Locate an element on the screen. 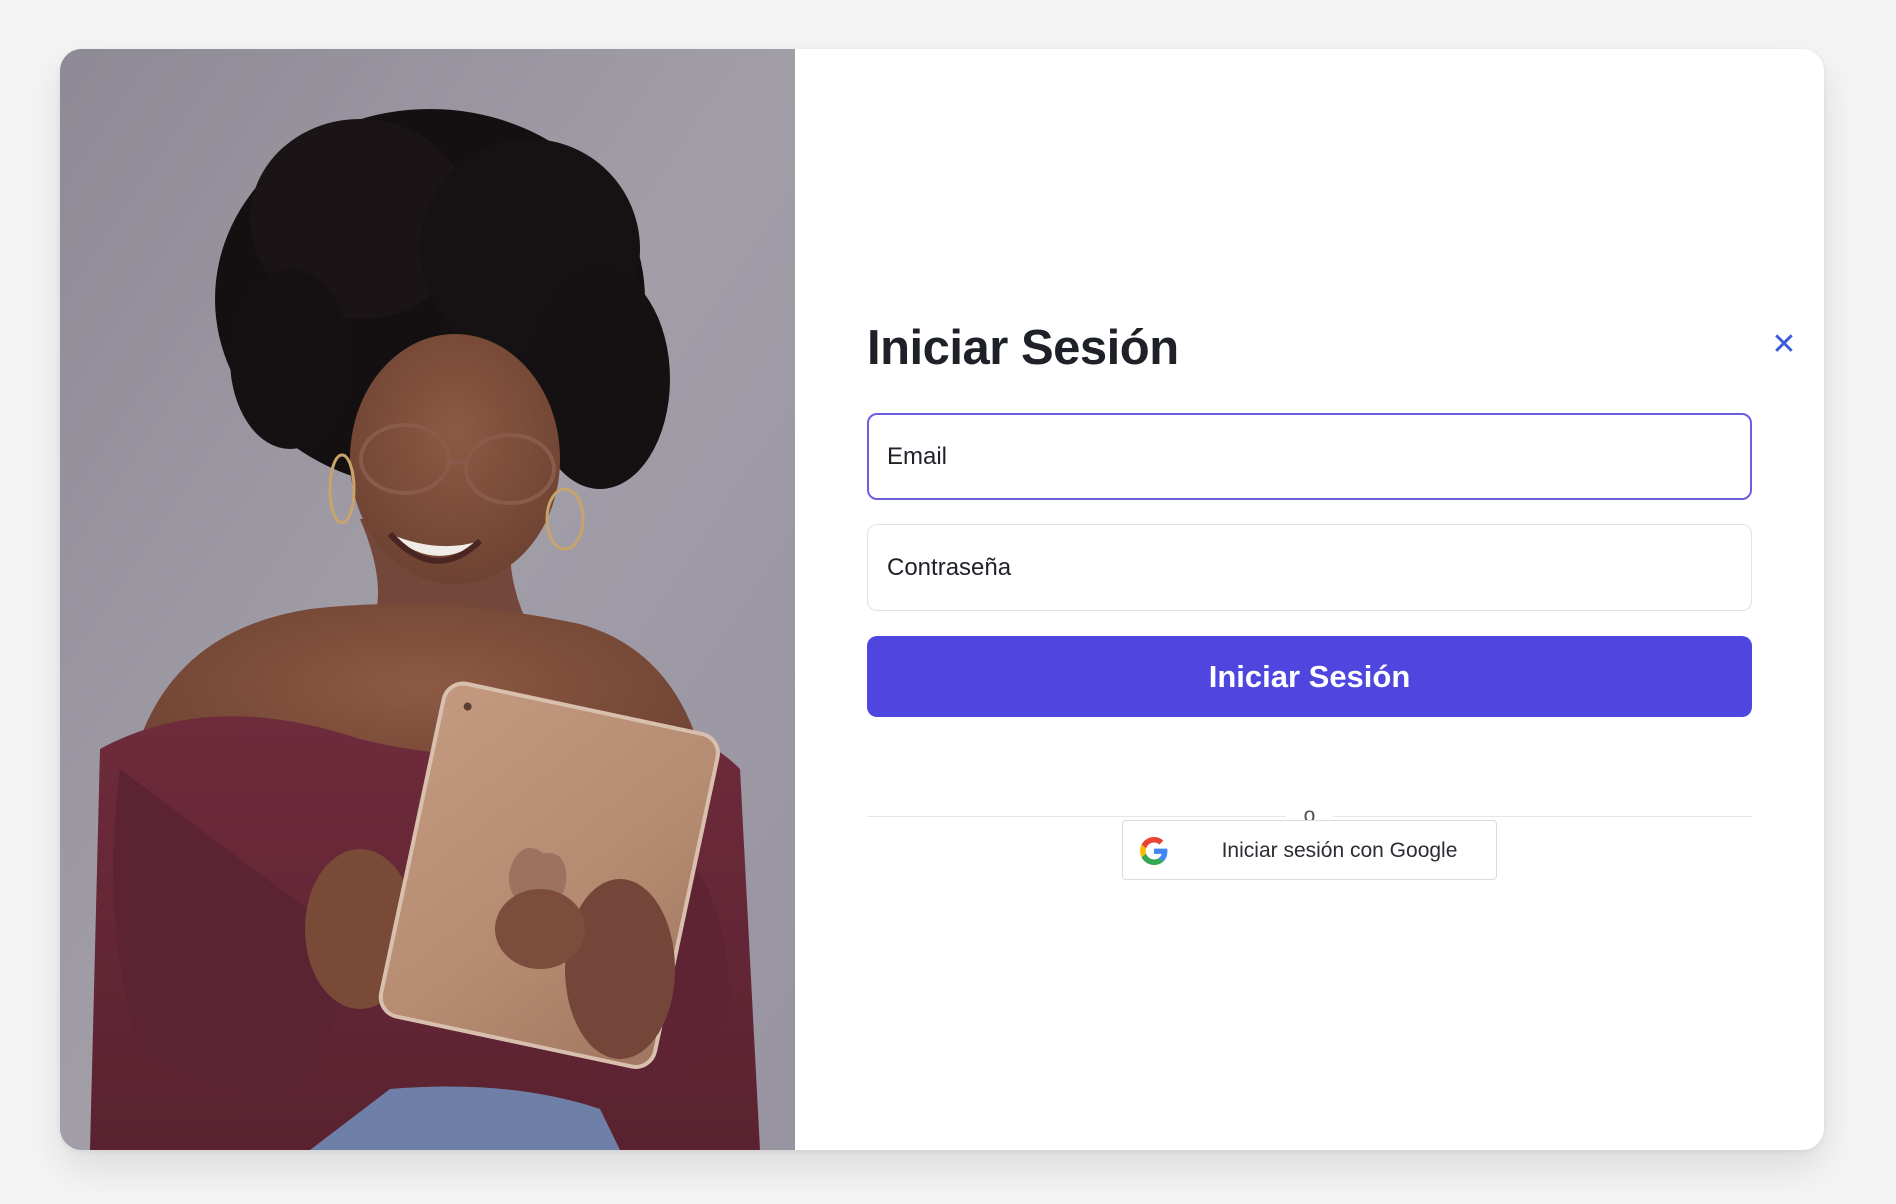 The height and width of the screenshot is (1204, 1896). google-login-label: Iniciar sesión con Google is located at coordinates (1339, 850).